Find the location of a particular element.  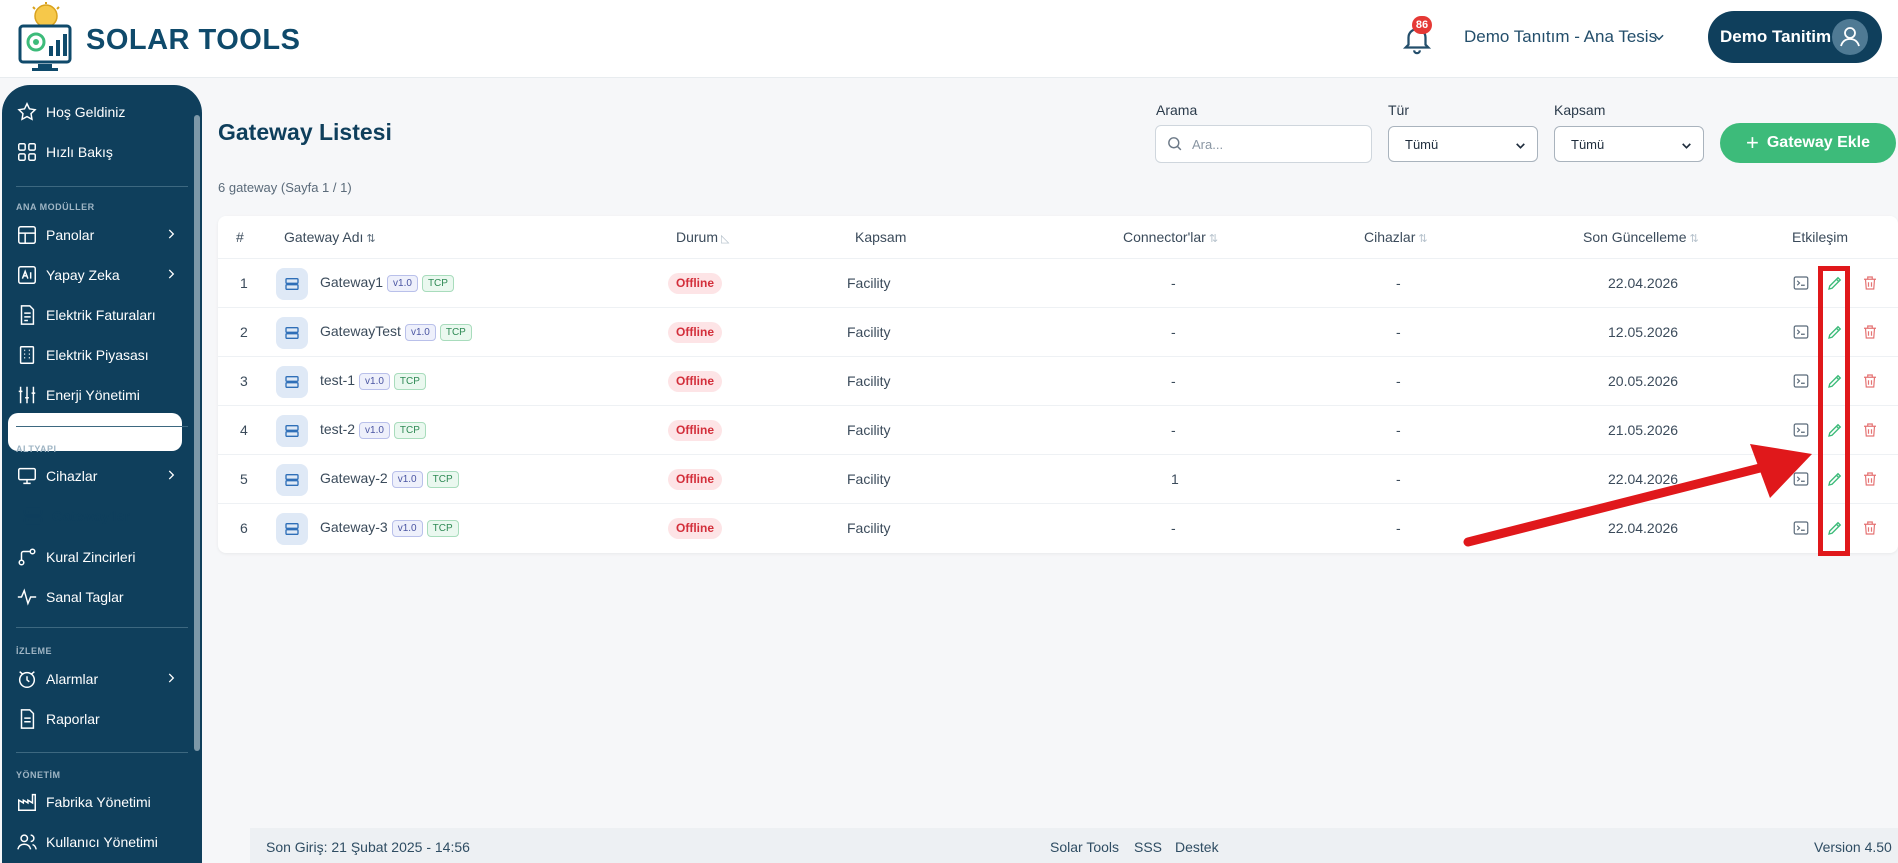

scope-cell: Facility is located at coordinates (869, 430).